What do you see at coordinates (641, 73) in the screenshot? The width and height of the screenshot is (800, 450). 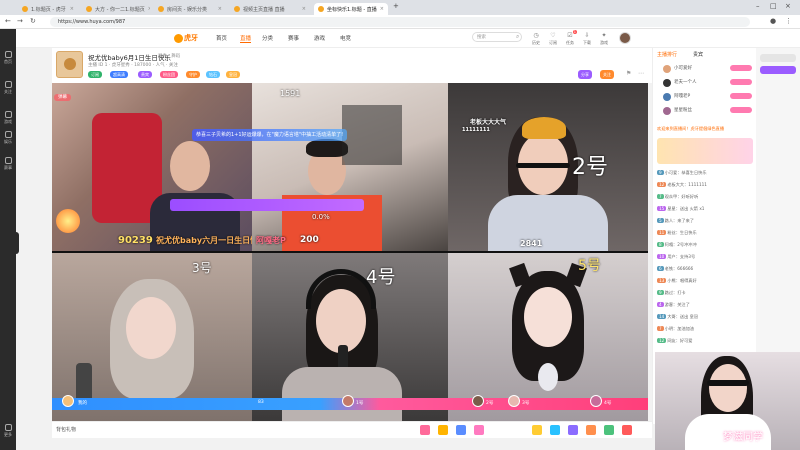 I see `more-options-icon: ⋯` at bounding box center [641, 73].